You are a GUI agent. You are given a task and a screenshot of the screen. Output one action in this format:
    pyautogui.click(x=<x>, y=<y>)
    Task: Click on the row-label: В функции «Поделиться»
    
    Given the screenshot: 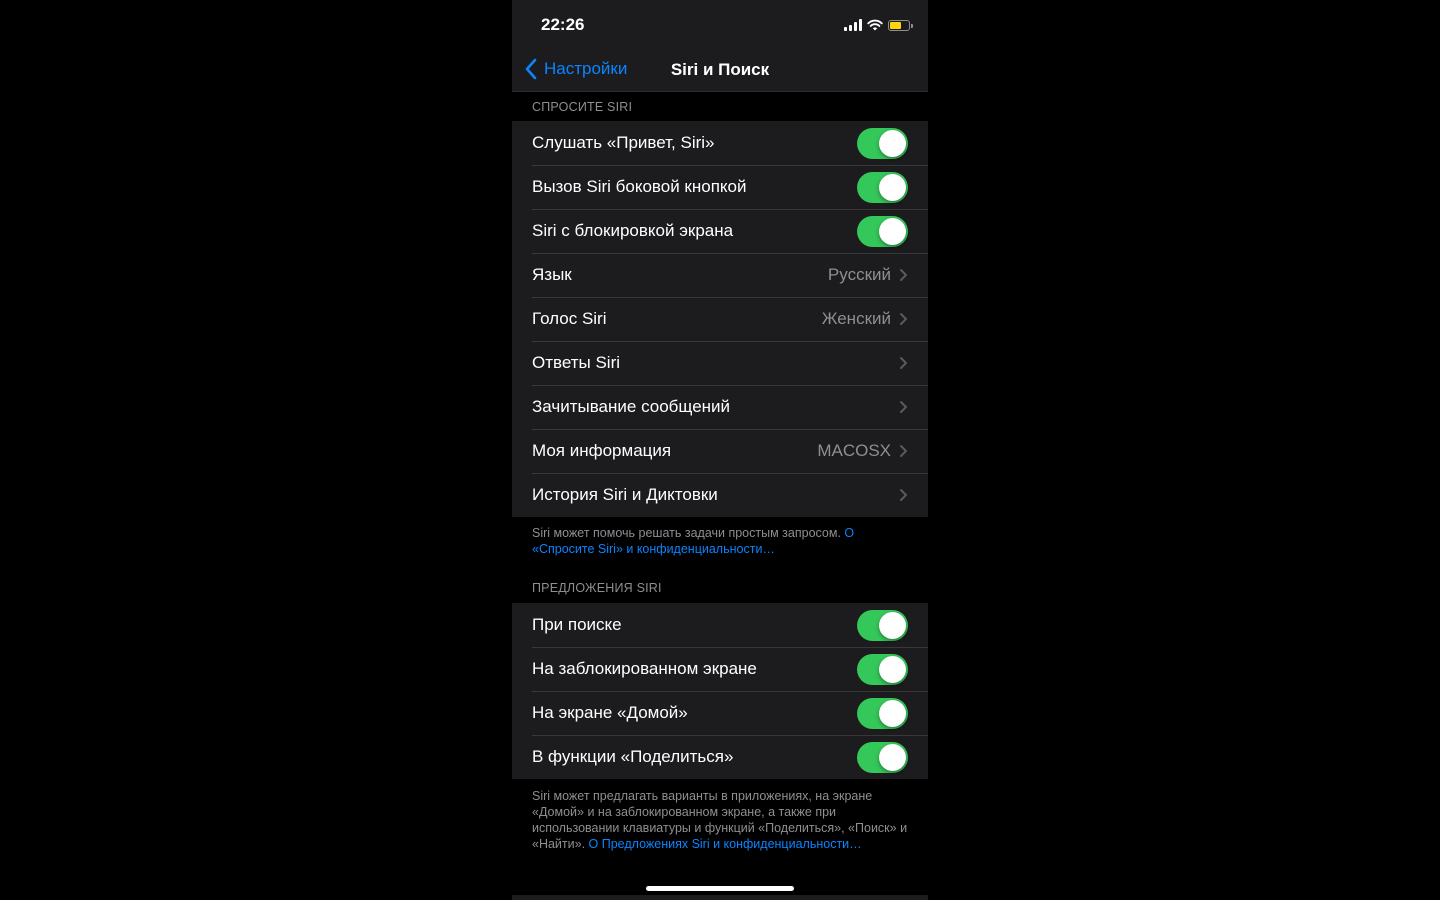 What is the action you would take?
    pyautogui.click(x=633, y=756)
    